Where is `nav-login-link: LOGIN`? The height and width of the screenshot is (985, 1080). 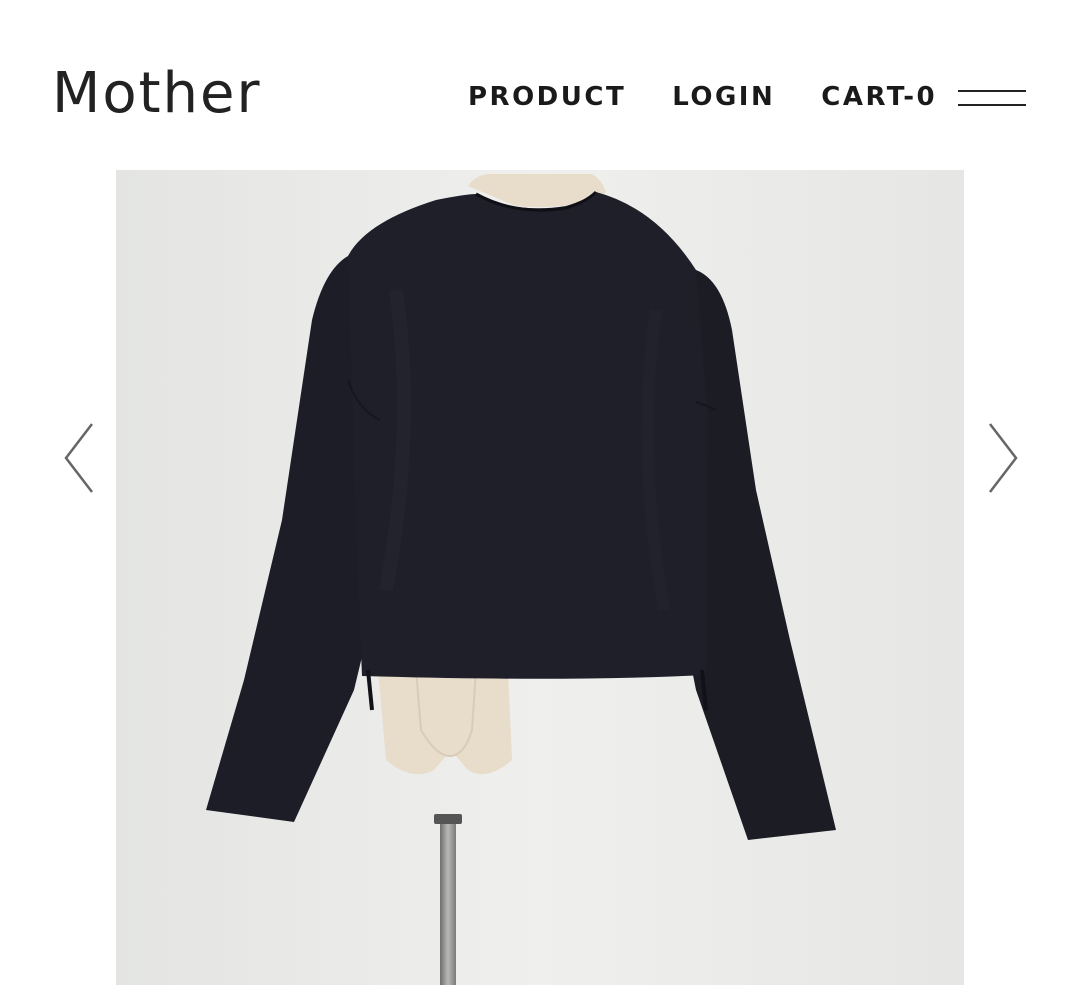
nav-login-link: LOGIN is located at coordinates (723, 97).